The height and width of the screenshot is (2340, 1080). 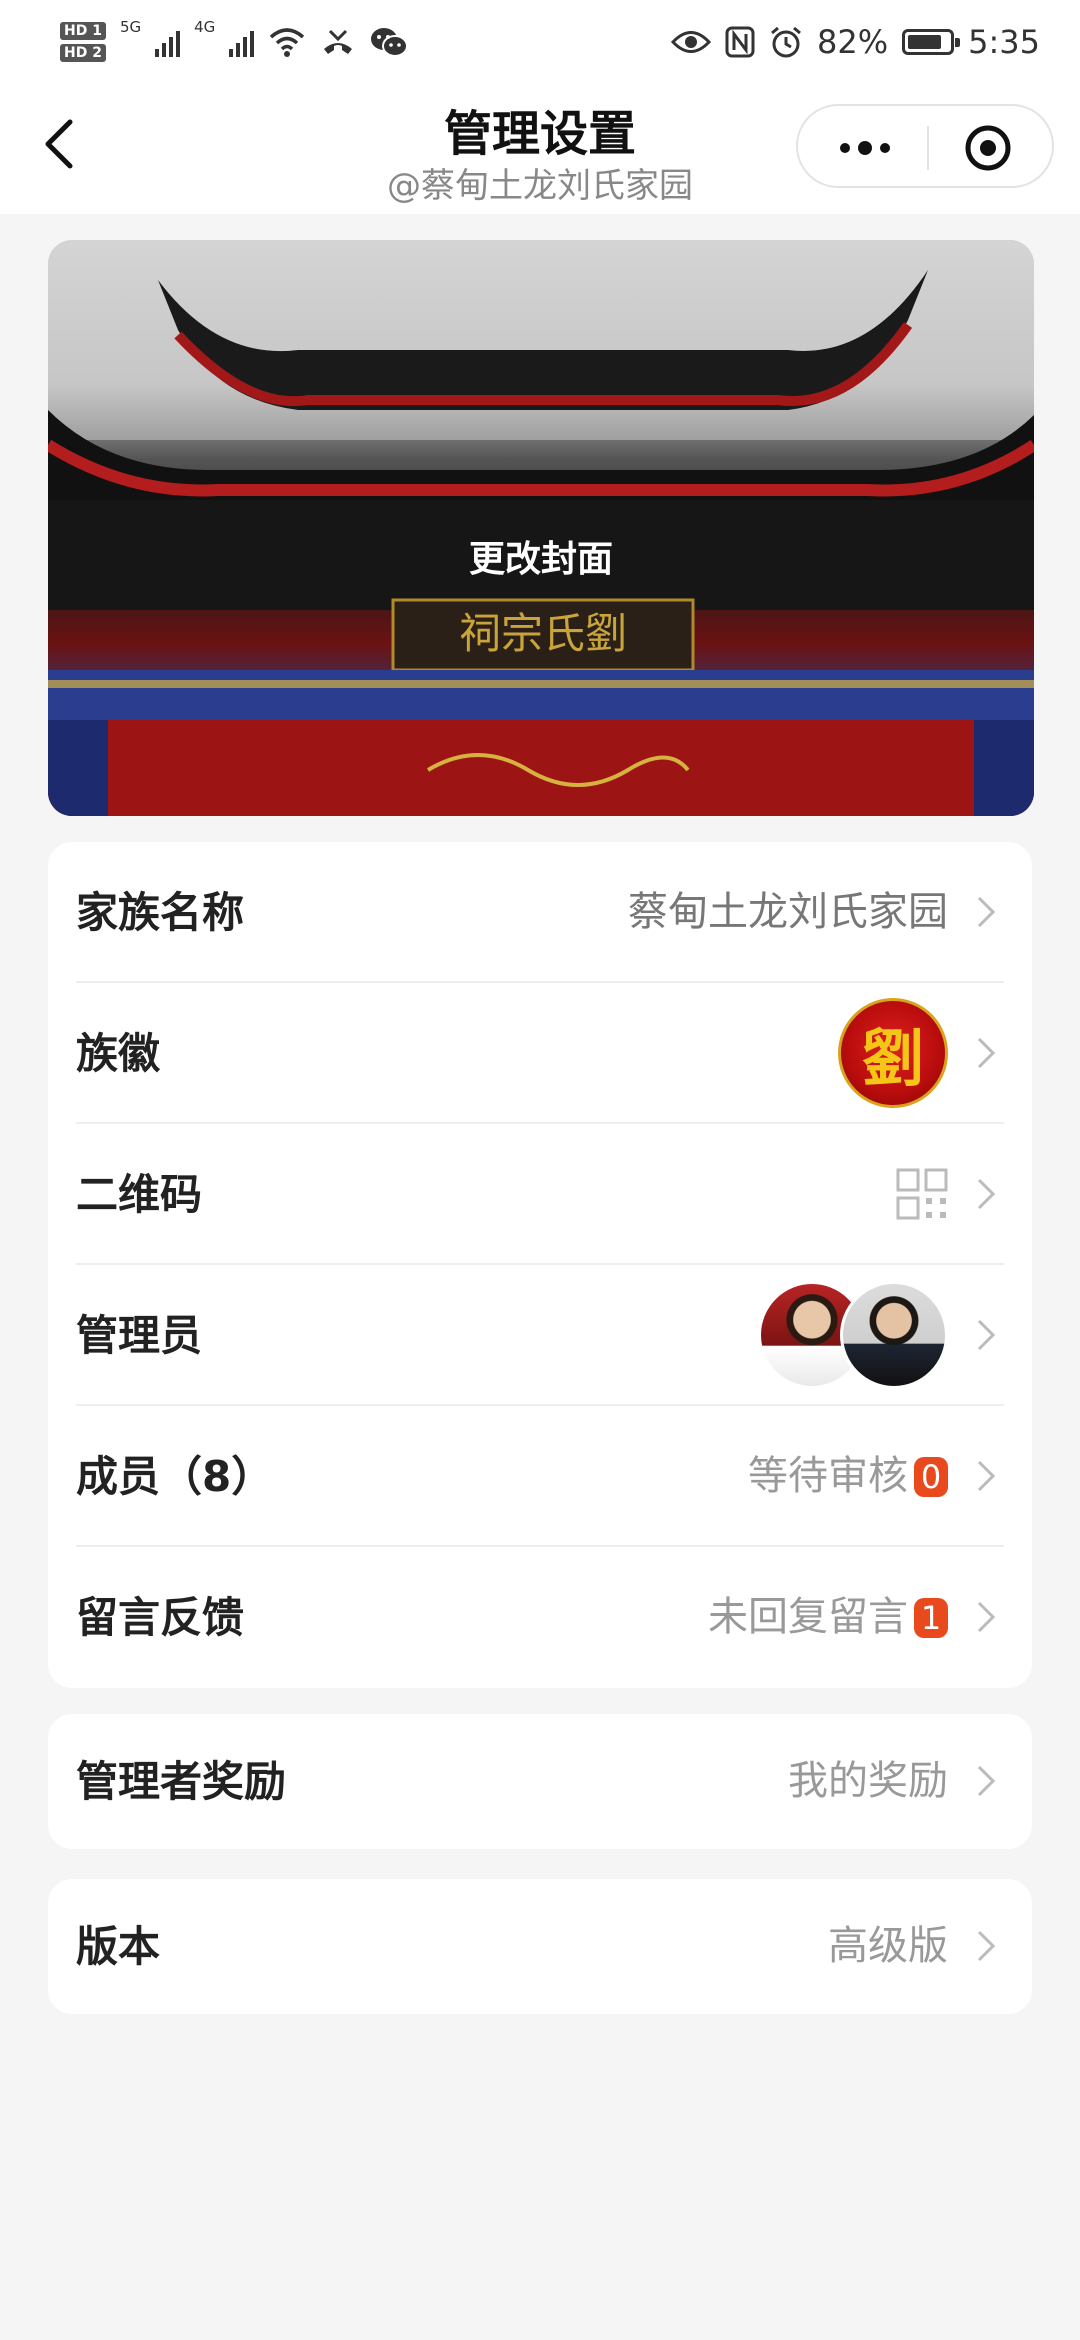 What do you see at coordinates (540, 912) in the screenshot?
I see `row-family-name: 家族名称 蔡甸土龙刘氏家园` at bounding box center [540, 912].